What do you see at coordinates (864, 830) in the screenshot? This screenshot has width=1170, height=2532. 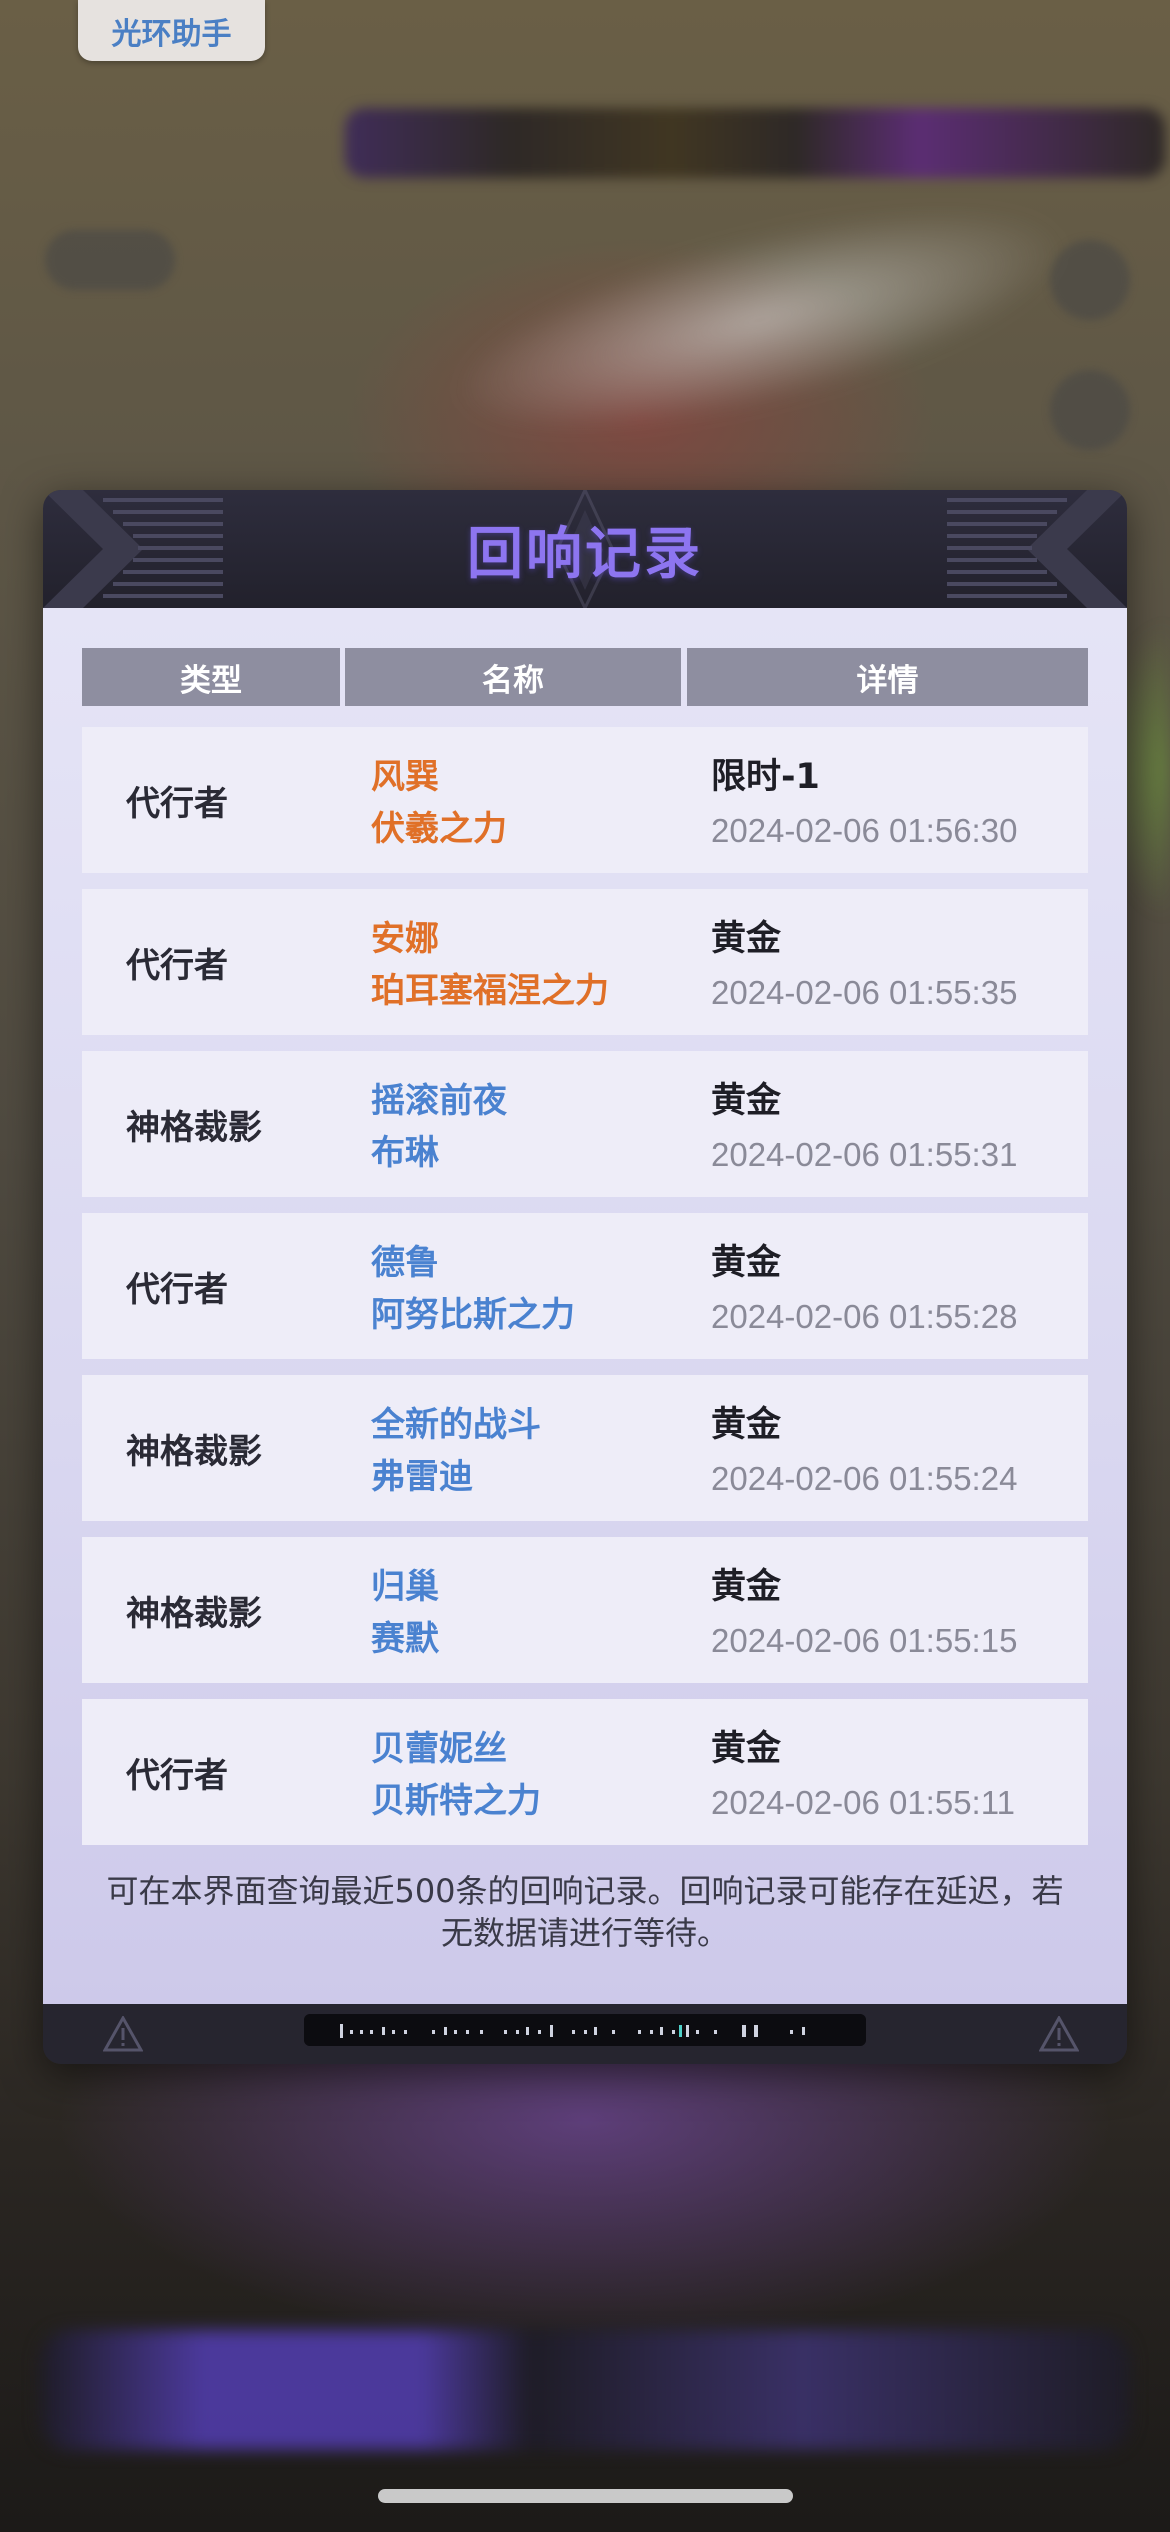 I see `record-time: 2024-02-06 01:56:30` at bounding box center [864, 830].